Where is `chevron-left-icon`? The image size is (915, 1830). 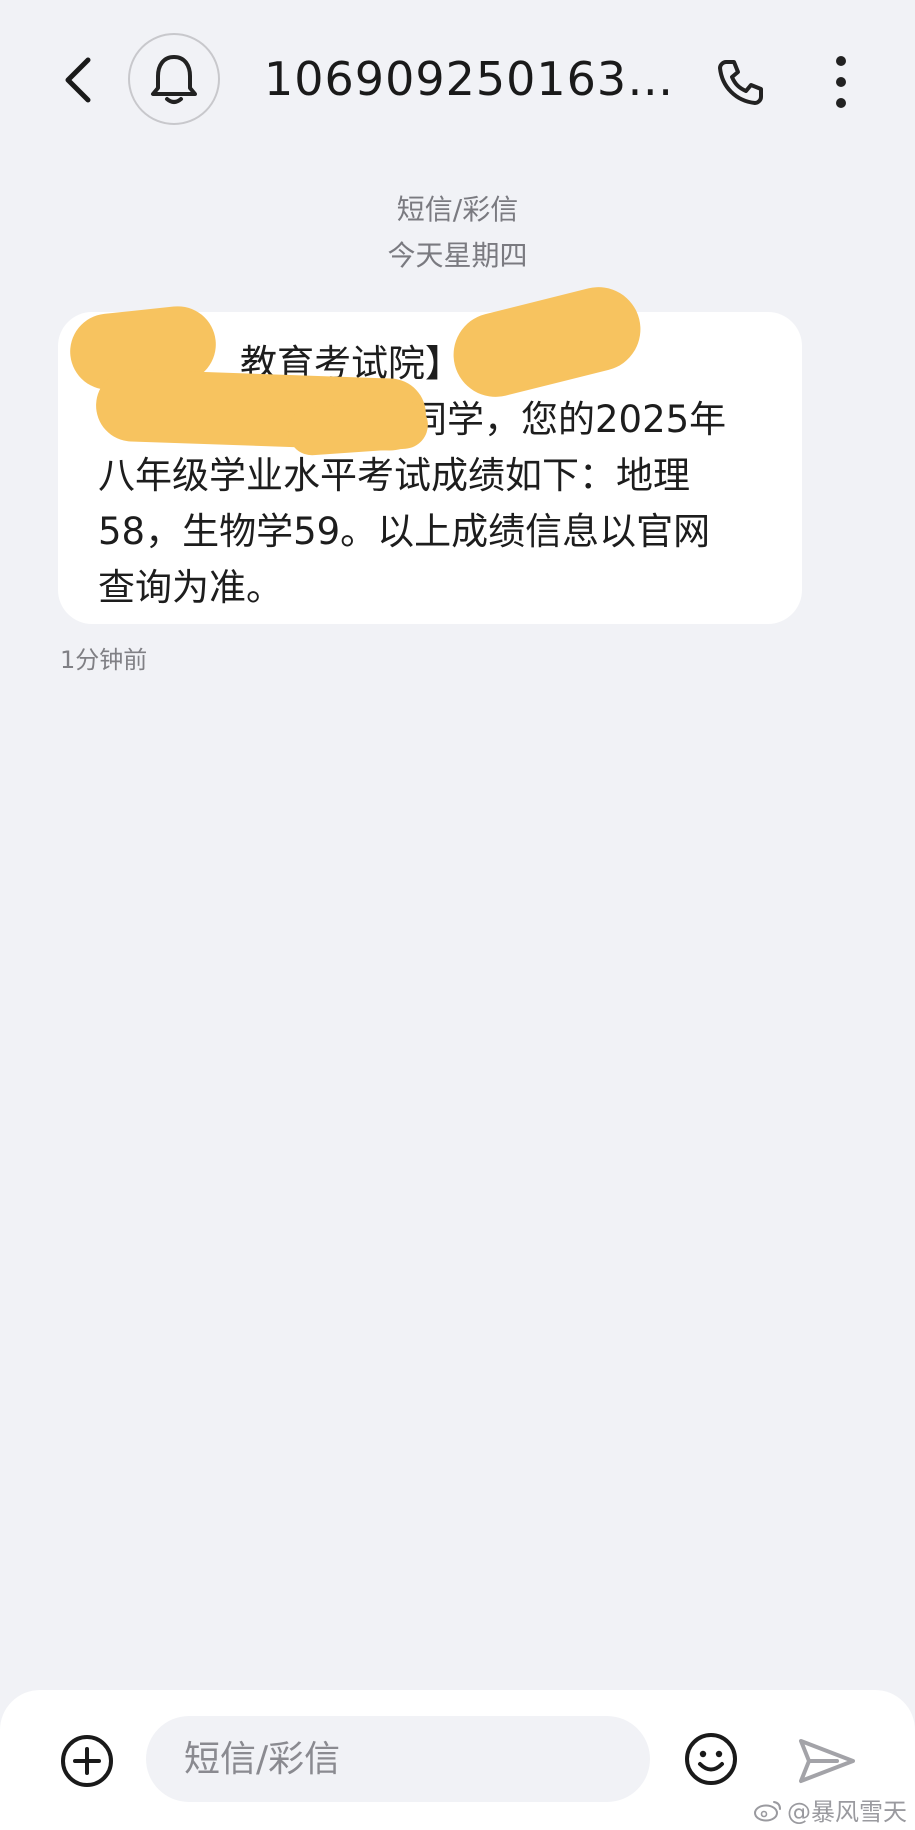 chevron-left-icon is located at coordinates (78, 80).